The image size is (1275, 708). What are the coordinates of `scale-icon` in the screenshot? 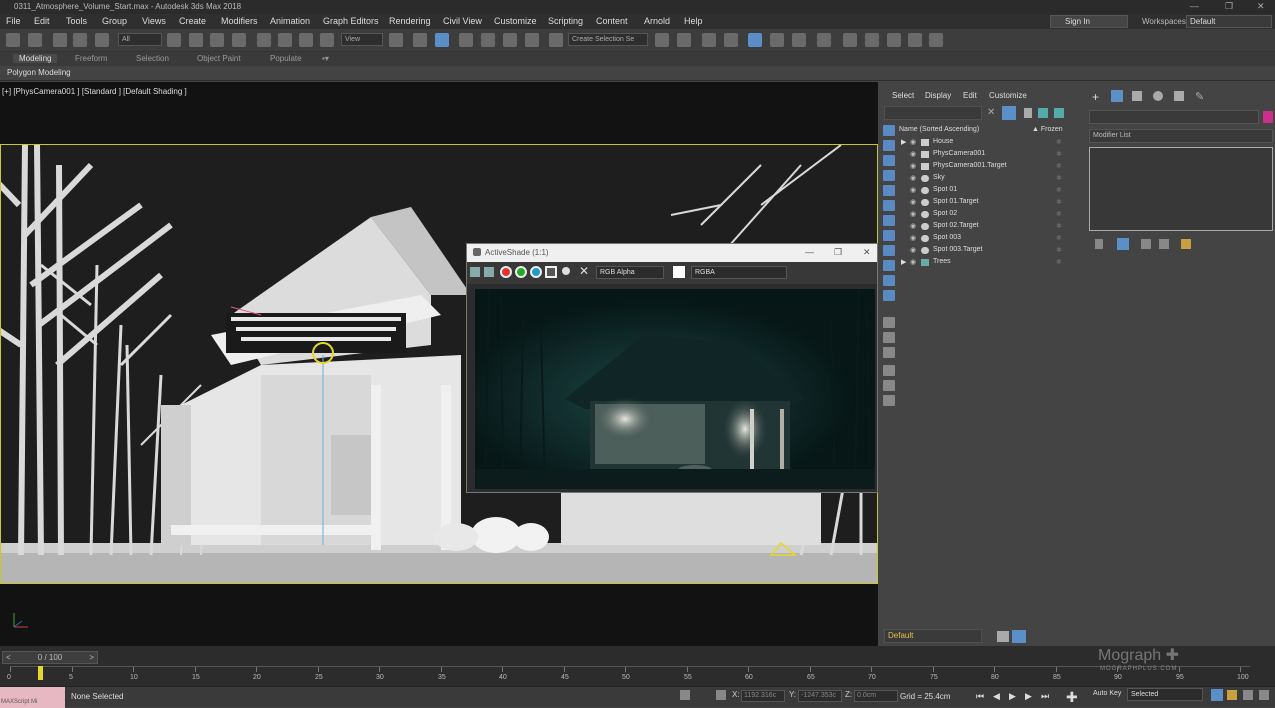 It's located at (306, 40).